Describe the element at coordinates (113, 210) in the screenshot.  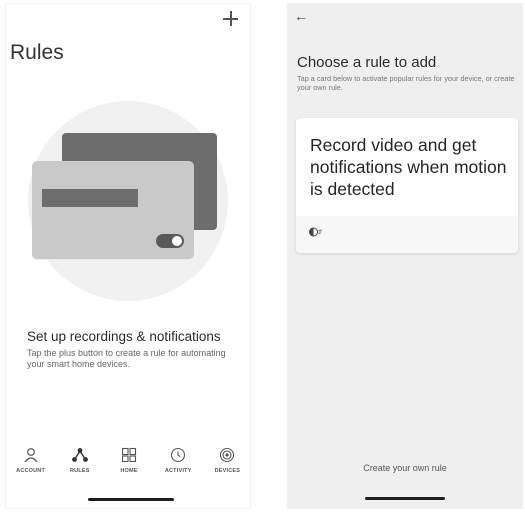
I see `illustration-card-front` at that location.